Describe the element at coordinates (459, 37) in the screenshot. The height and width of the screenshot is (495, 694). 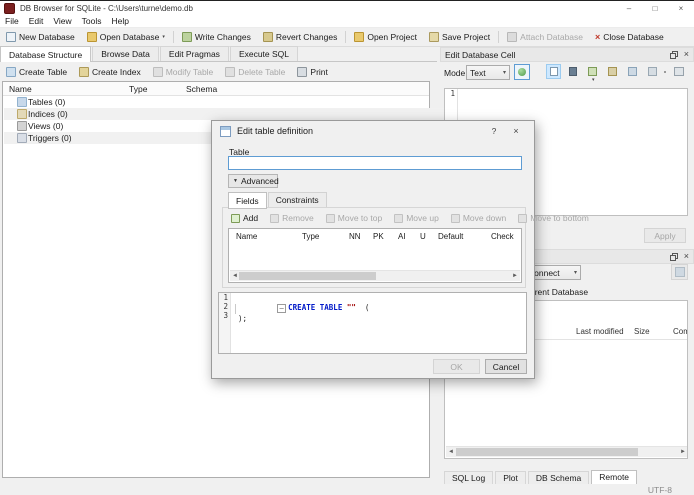
I see `save-project-button: Save Project` at that location.